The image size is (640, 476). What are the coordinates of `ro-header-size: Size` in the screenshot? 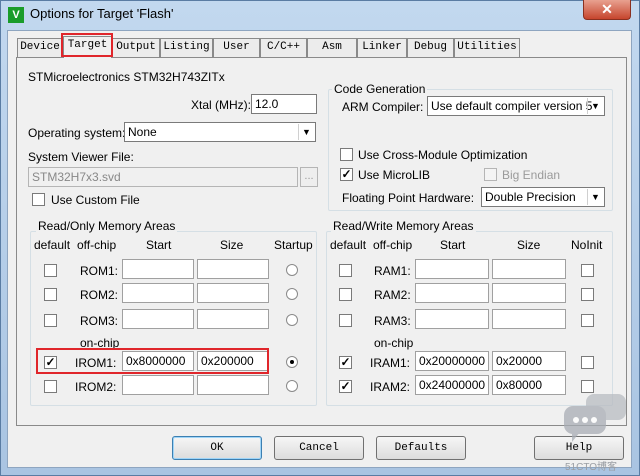 It's located at (232, 245).